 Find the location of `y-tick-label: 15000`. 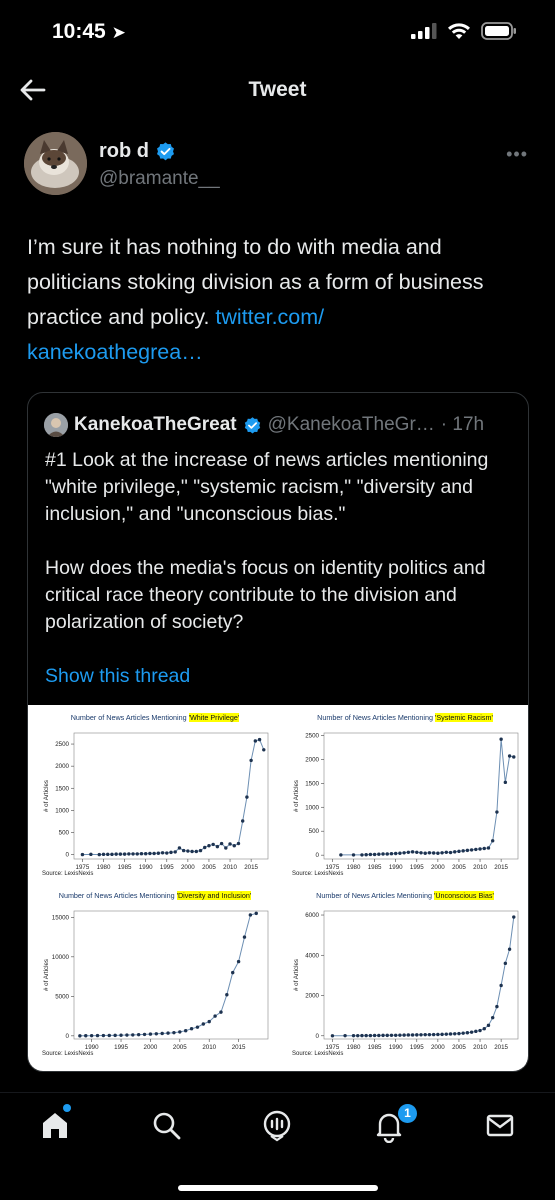

y-tick-label: 15000 is located at coordinates (61, 917).